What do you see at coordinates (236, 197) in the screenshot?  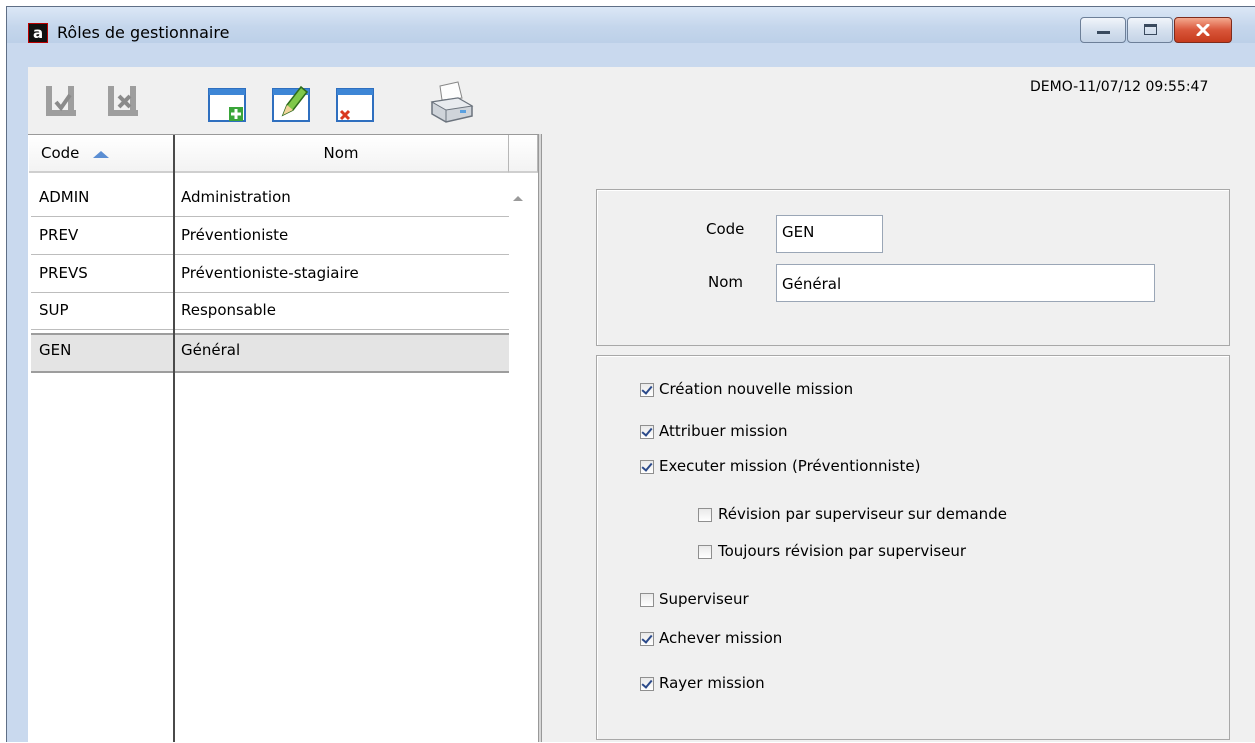 I see `cell-nom: Administration` at bounding box center [236, 197].